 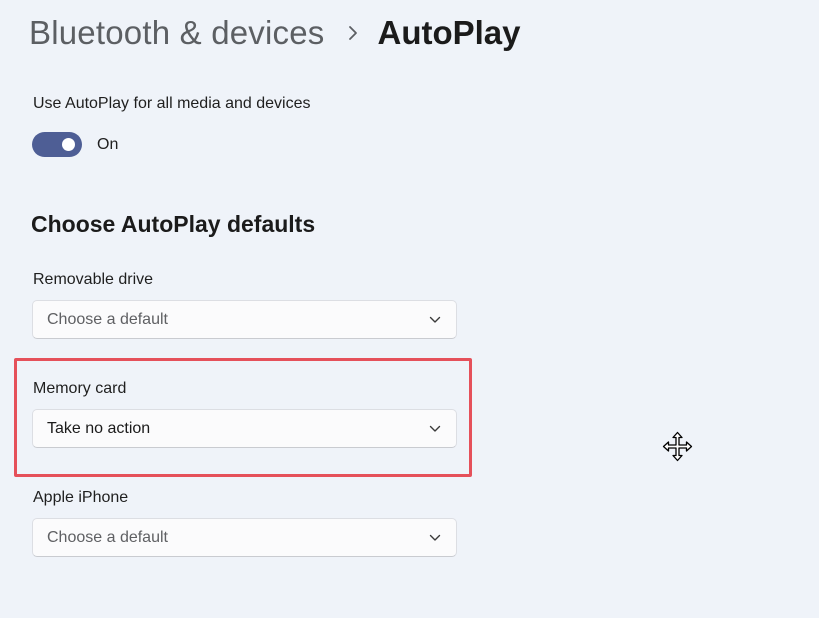 I want to click on apple-iphone-value: Choose a default, so click(x=107, y=537).